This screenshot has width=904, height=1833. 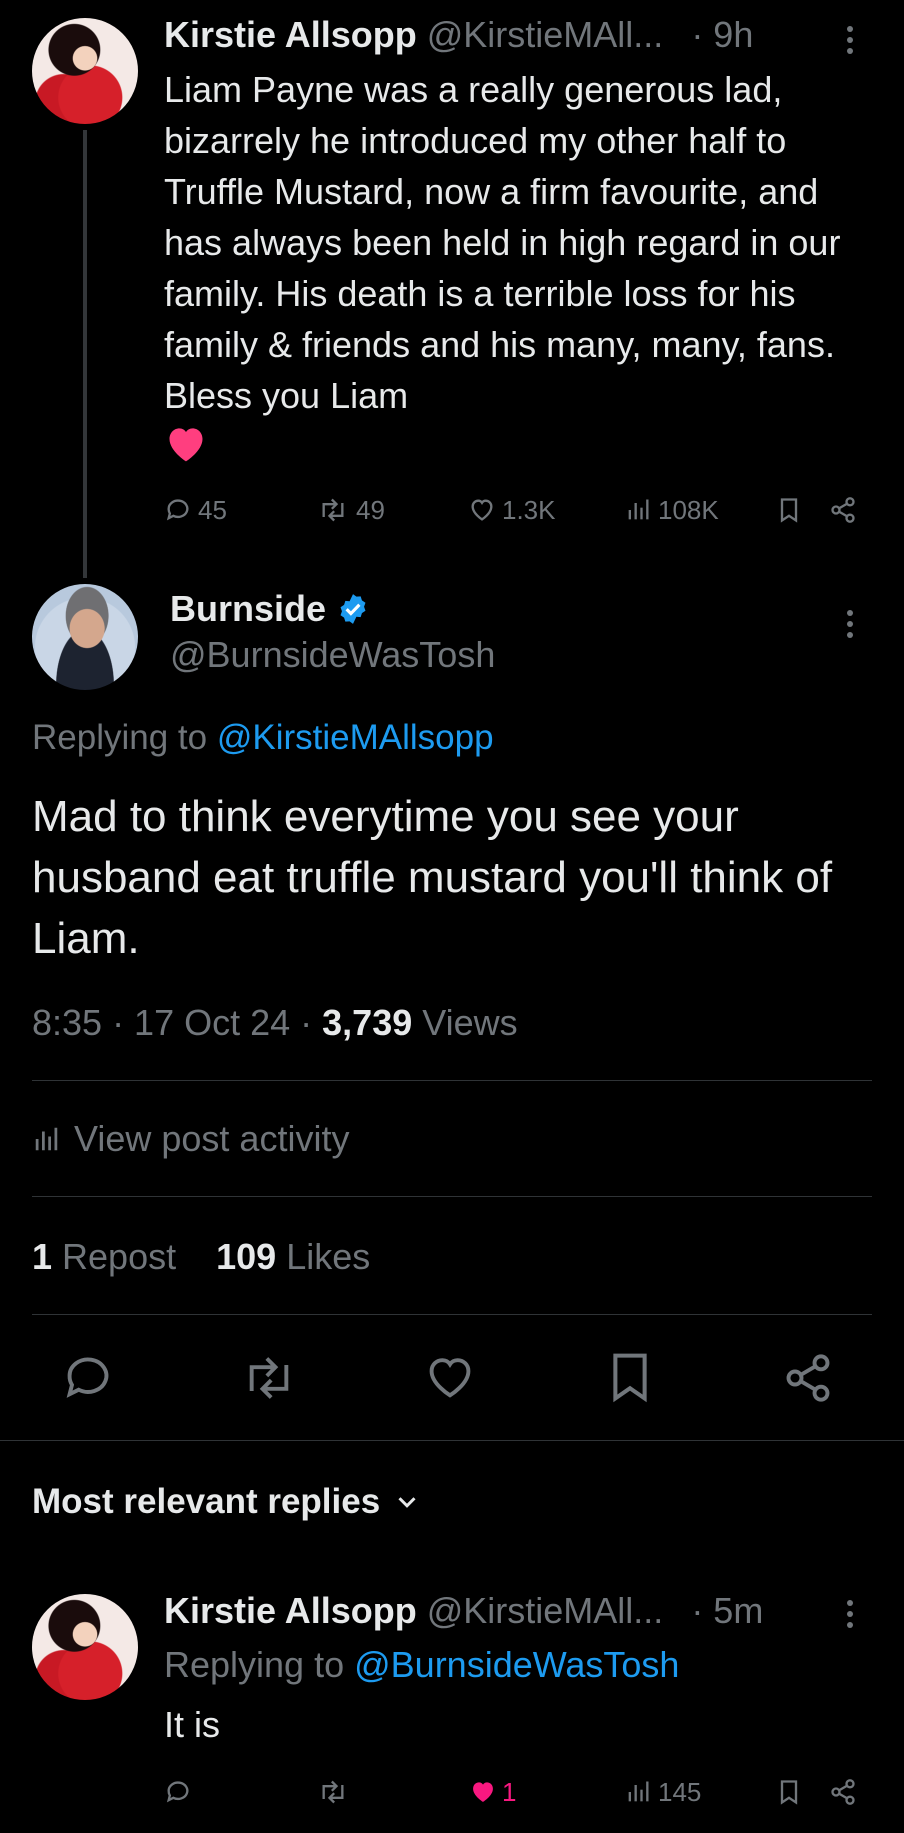 I want to click on replies-sort-dropdown: Most relevant replies, so click(x=227, y=1502).